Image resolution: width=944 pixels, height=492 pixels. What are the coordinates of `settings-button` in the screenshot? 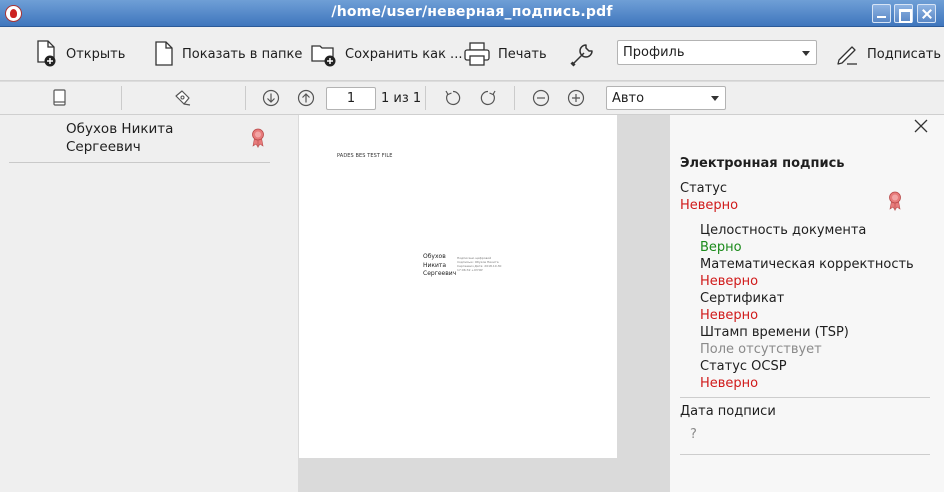 It's located at (583, 54).